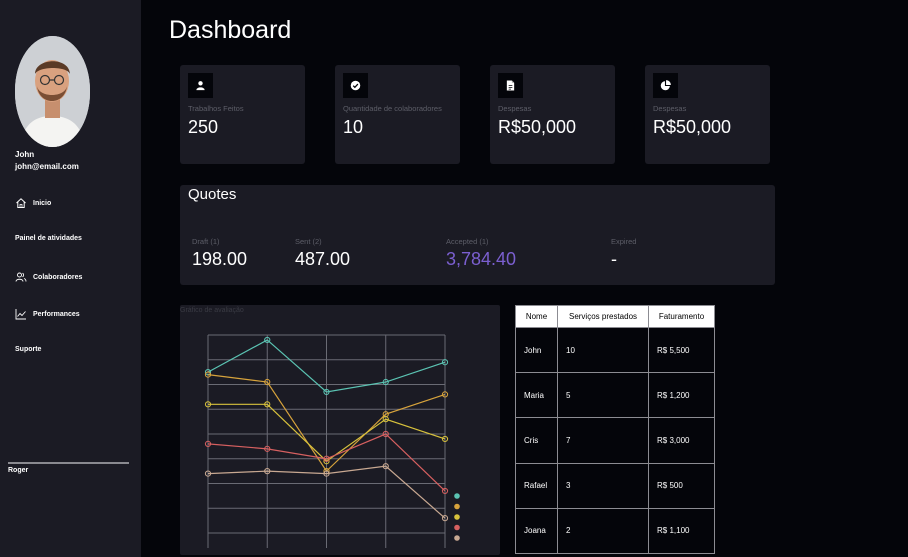 Image resolution: width=908 pixels, height=557 pixels. I want to click on table-cell: Rafael, so click(536, 485).